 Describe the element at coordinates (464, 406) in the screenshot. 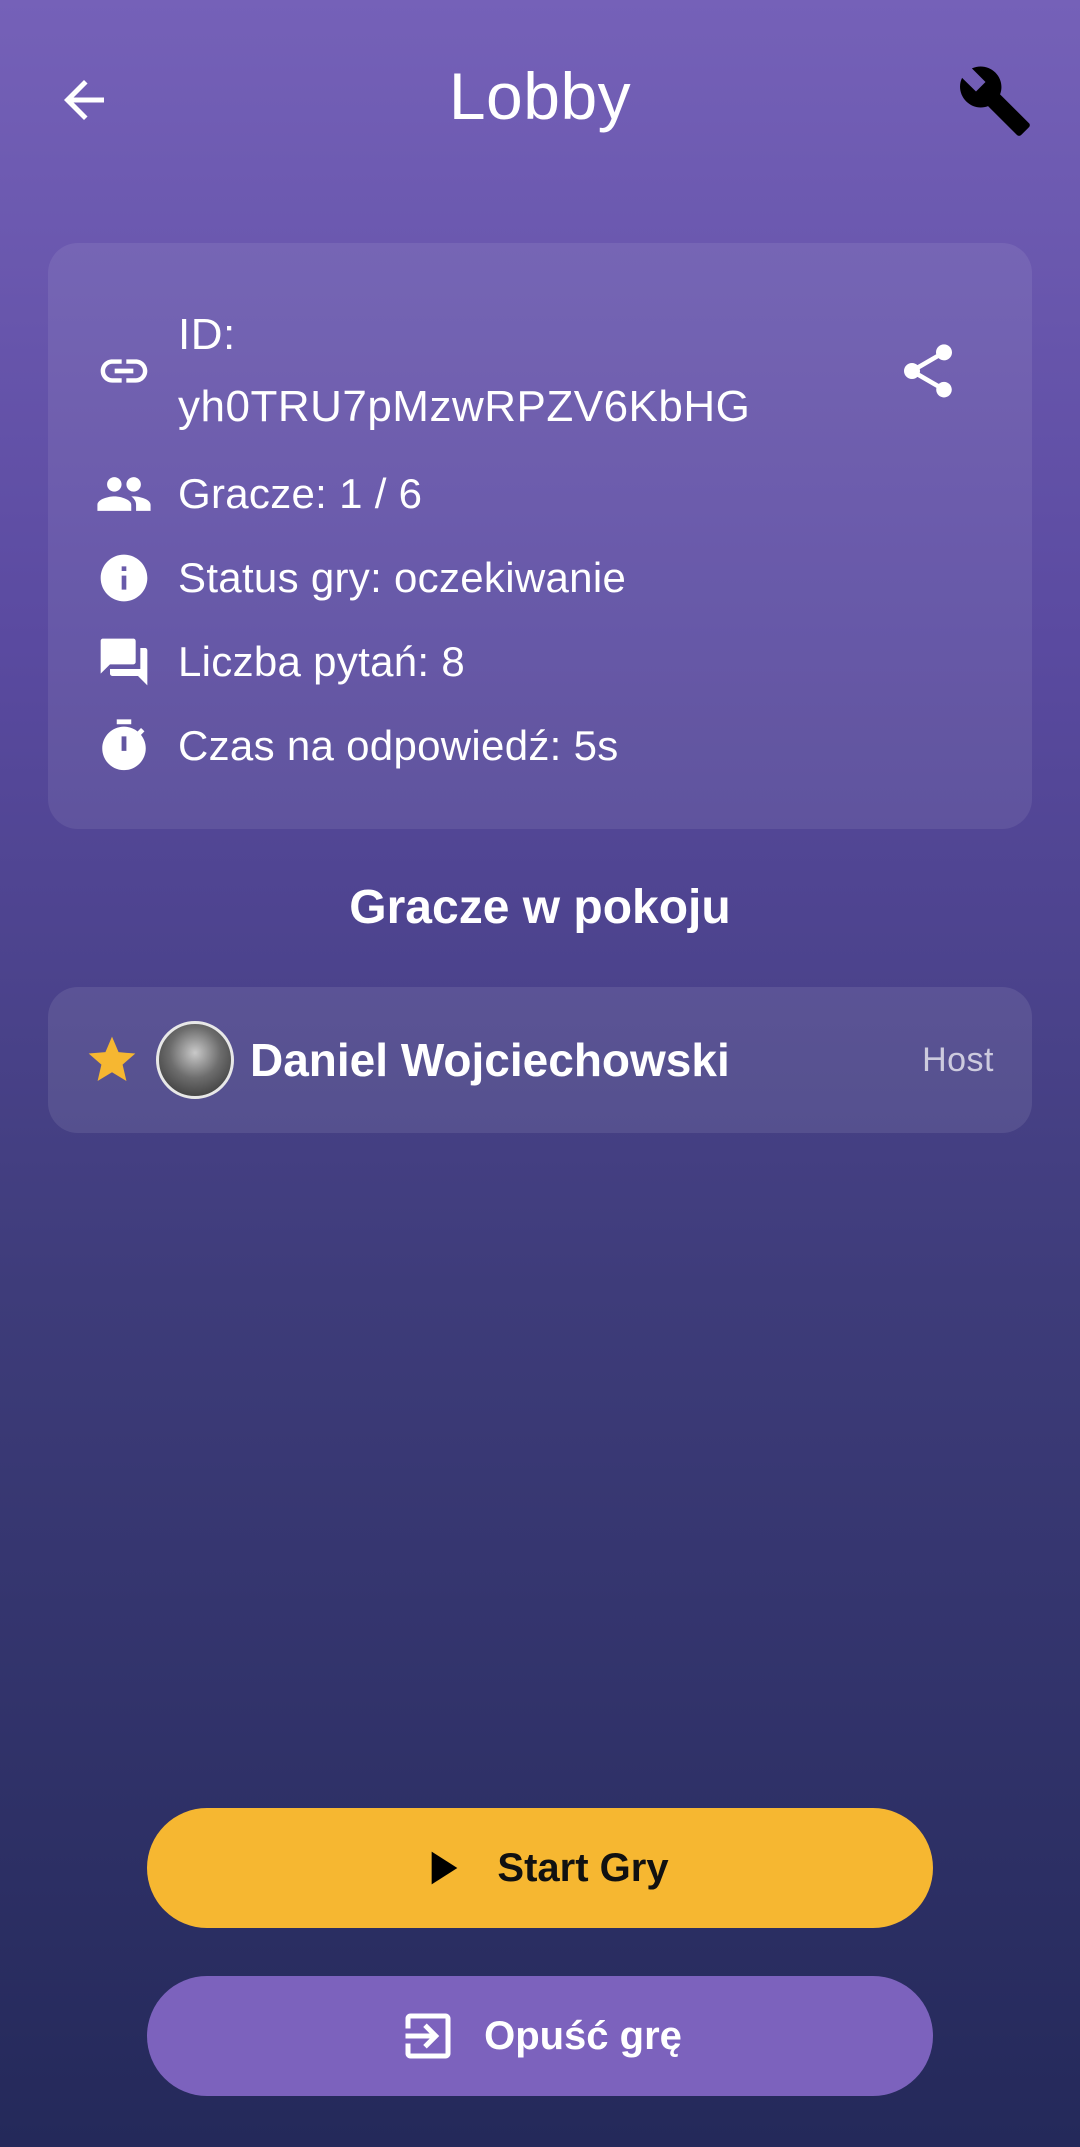

I see `room-id-value: yh0TRU7pMzwRPZV6KbHG` at that location.